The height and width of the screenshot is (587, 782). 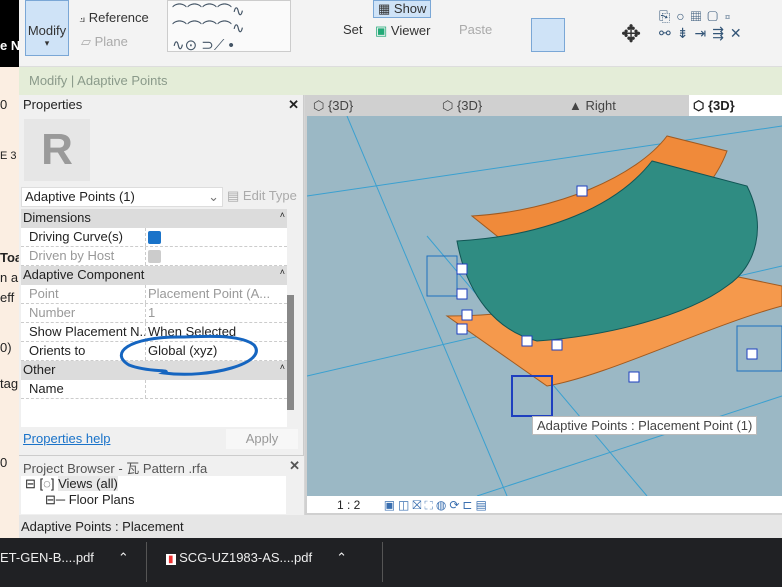 I want to click on download-bar: ET-GEN-B....pdf ⌃ ▮ SCG-UZ1983-AS....pdf ⌃, so click(x=391, y=562).